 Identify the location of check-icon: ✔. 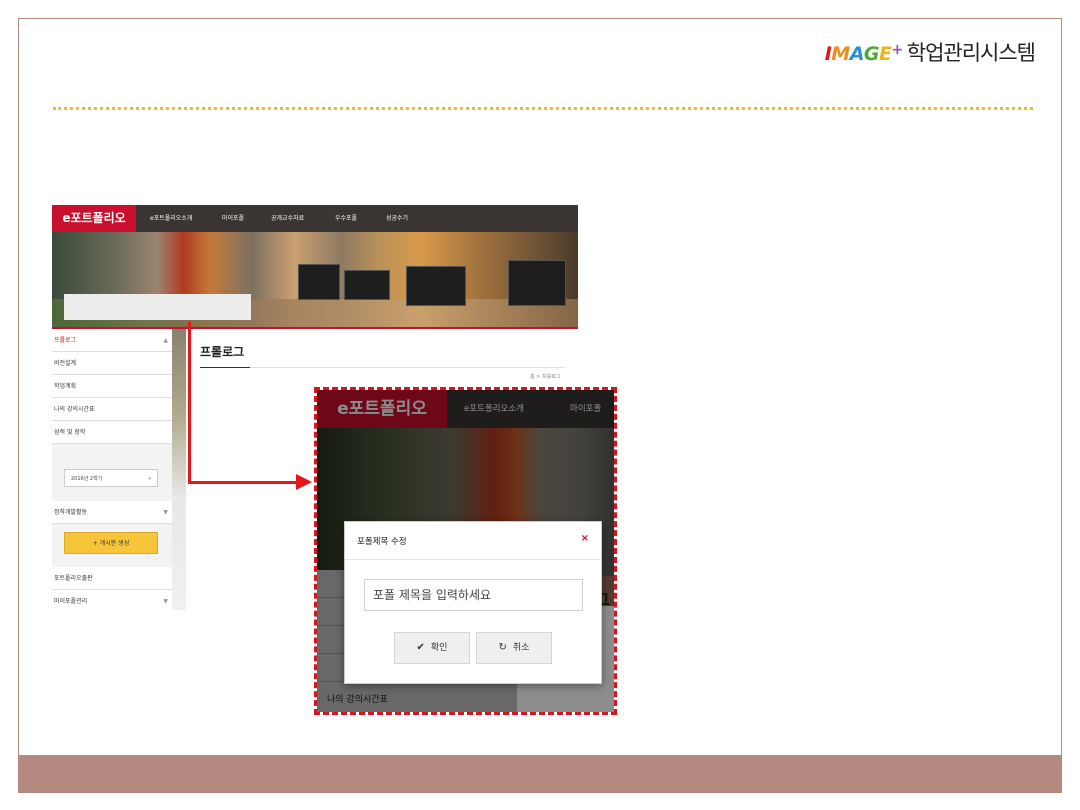
(420, 647).